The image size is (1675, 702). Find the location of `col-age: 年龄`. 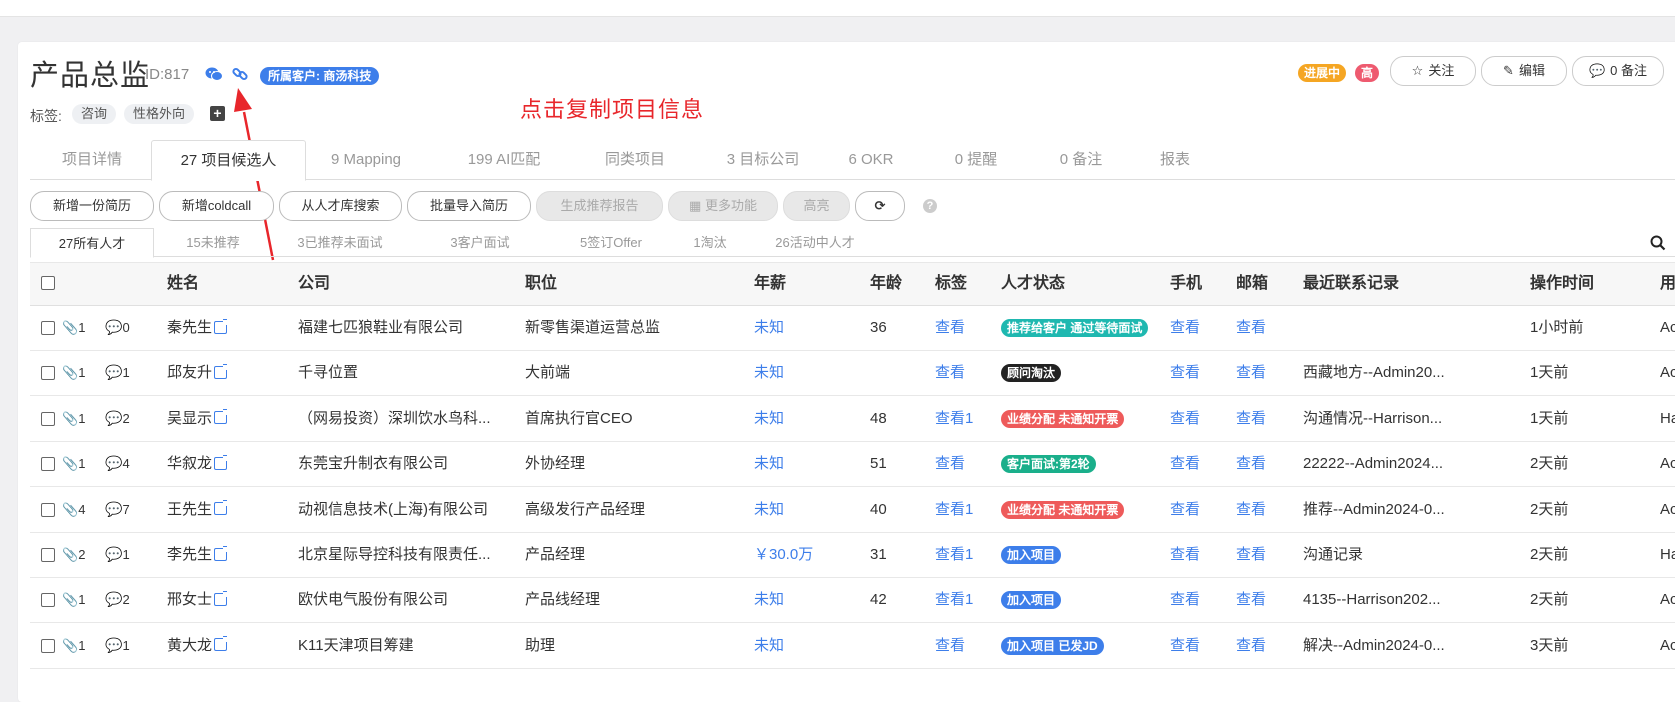

col-age: 年龄 is located at coordinates (886, 284).